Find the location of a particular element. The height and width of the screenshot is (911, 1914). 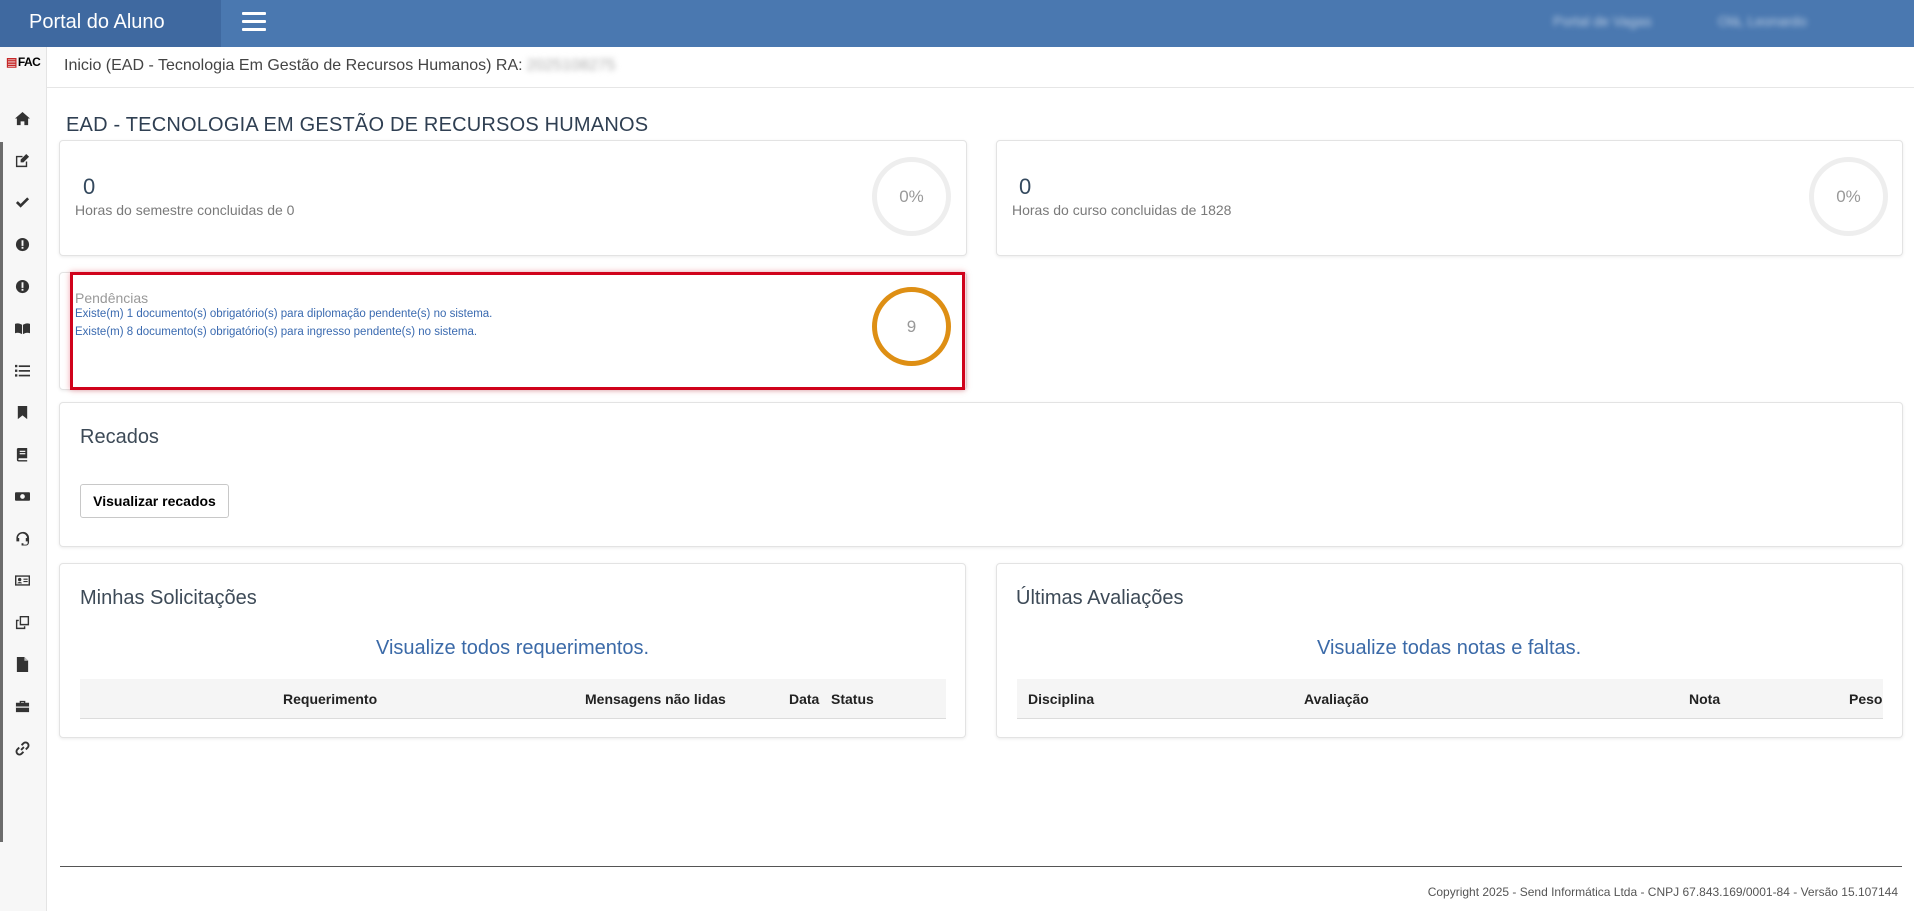

column-header: Disciplina is located at coordinates (1061, 699).